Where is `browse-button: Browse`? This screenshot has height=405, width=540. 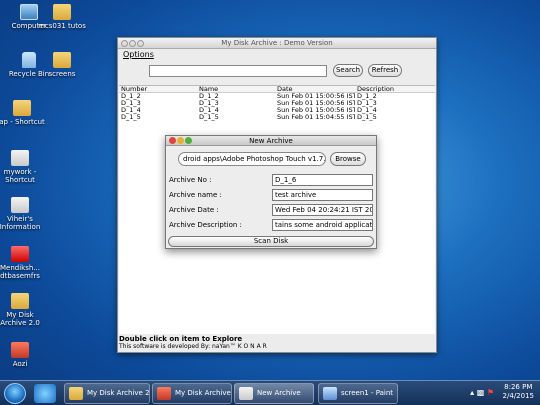 browse-button: Browse is located at coordinates (348, 159).